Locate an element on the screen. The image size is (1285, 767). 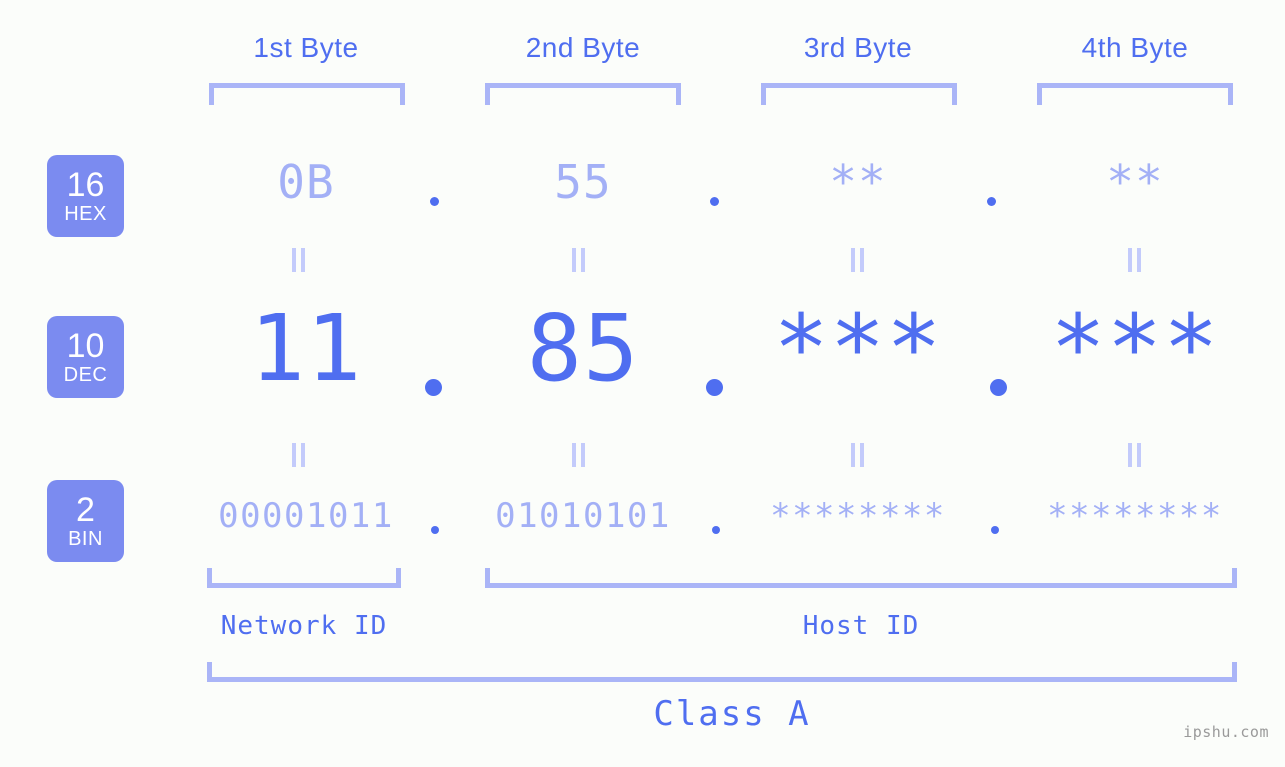
hex-value-byte-4: ** is located at coordinates (1135, 182).